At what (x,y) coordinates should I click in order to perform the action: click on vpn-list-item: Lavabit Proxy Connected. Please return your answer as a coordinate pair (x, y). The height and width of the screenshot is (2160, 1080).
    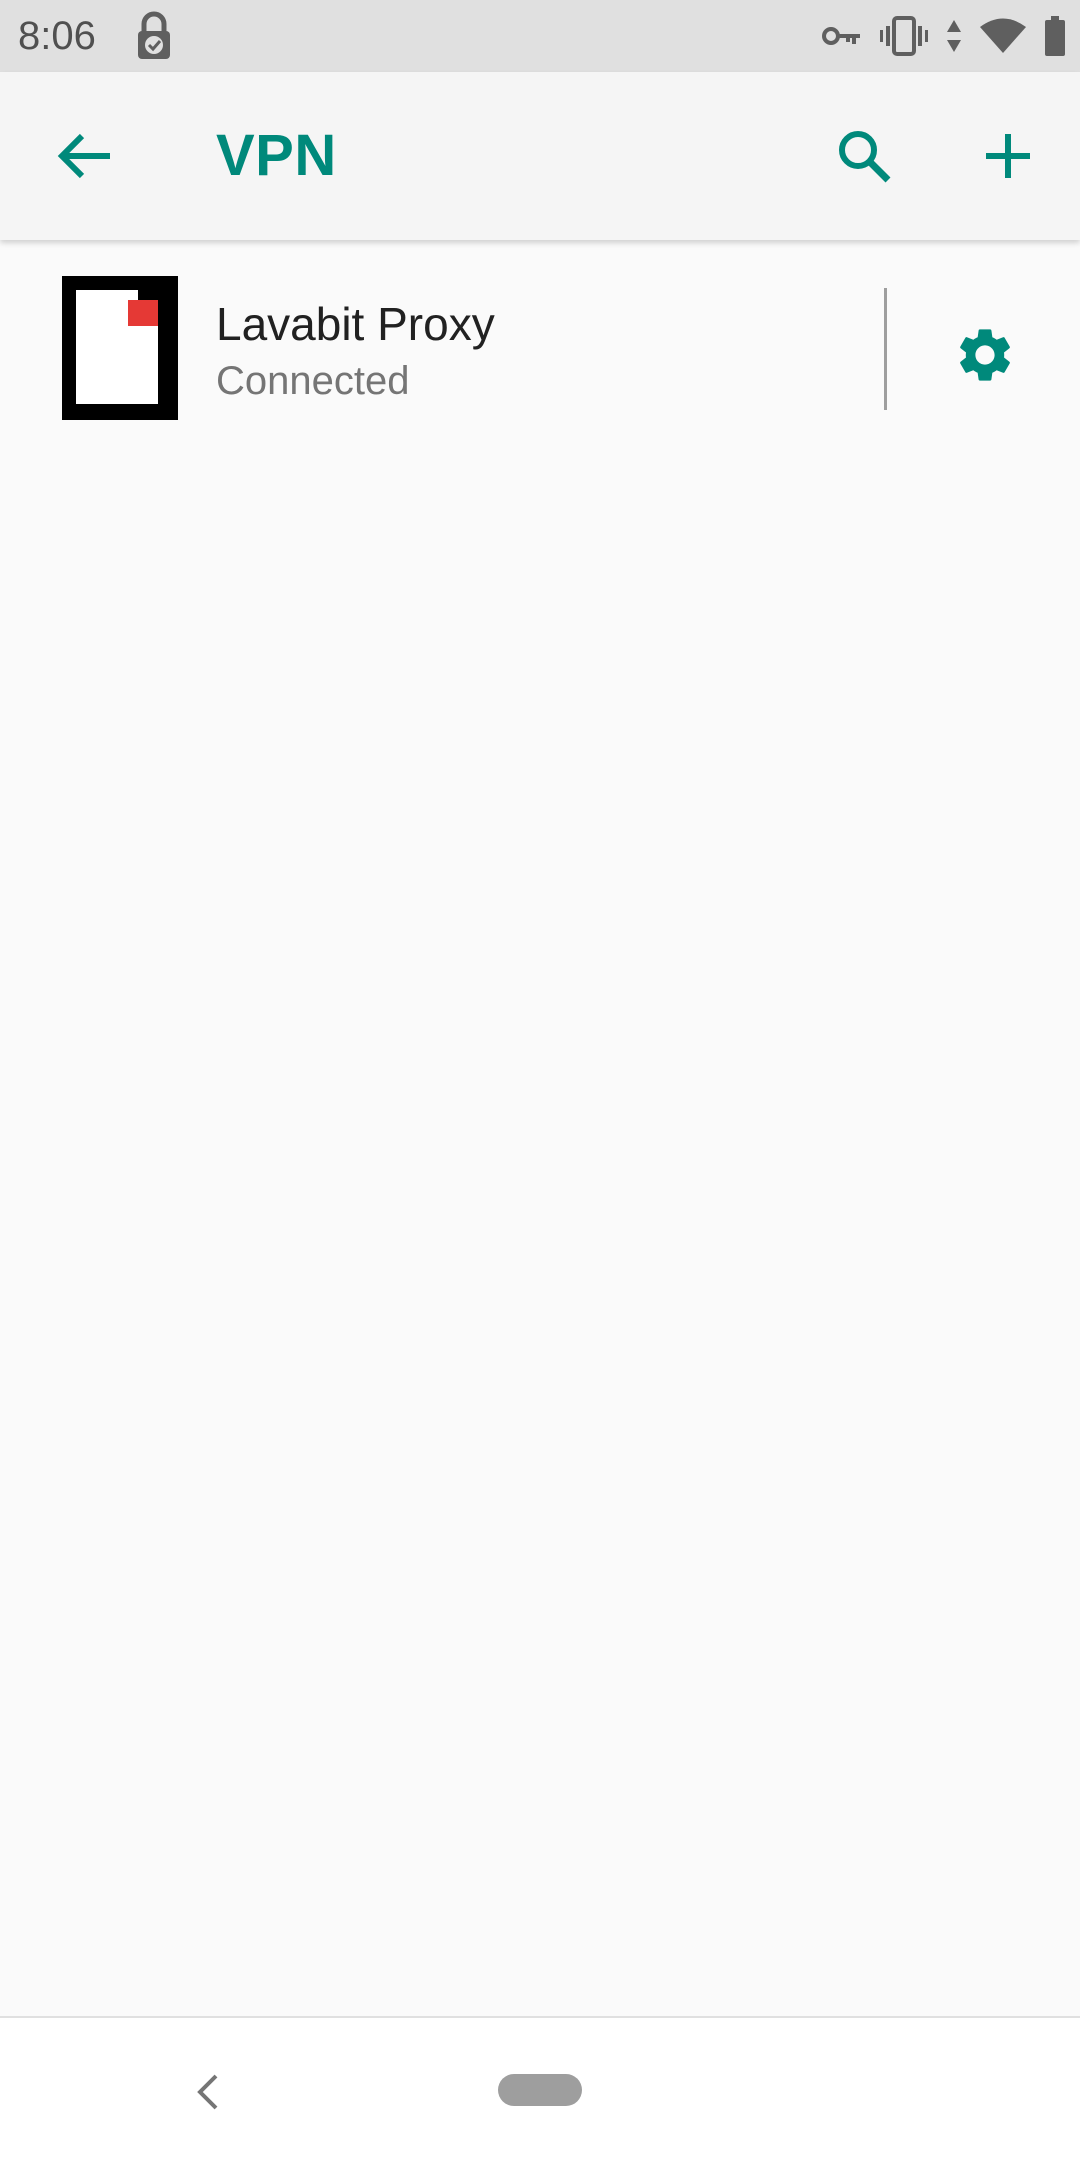
    Looking at the image, I should click on (540, 350).